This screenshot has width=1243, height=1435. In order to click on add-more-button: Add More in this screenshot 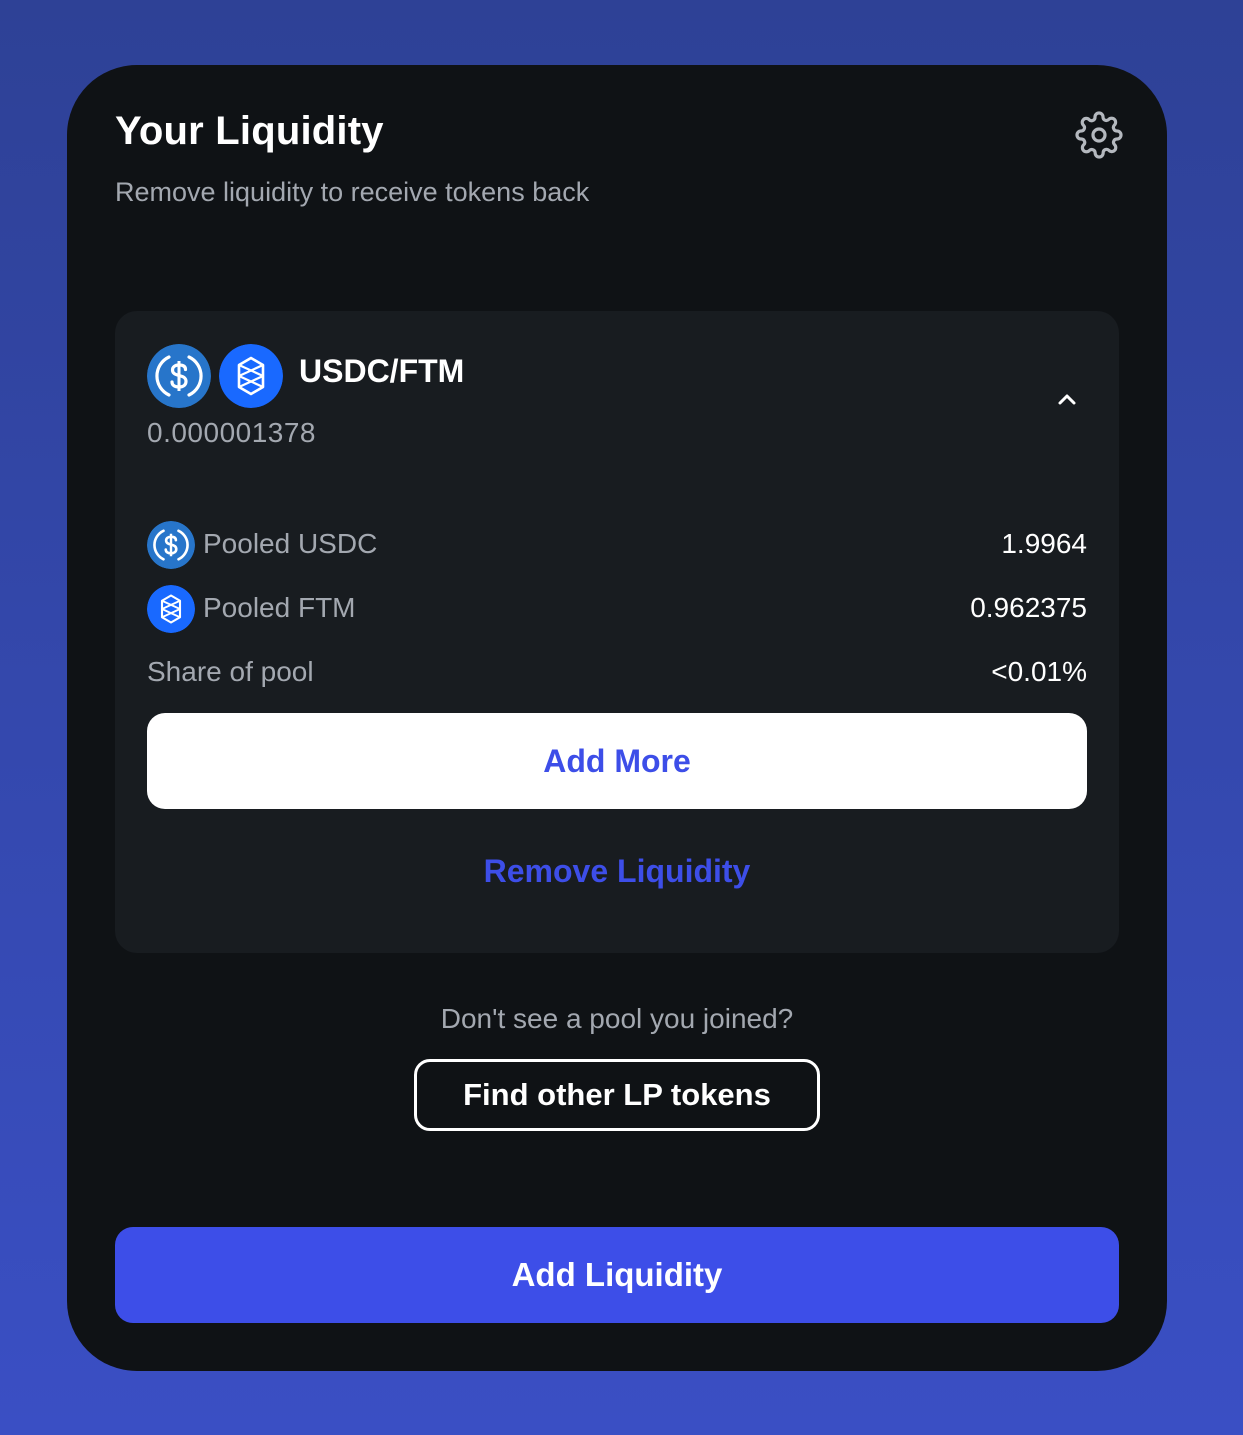, I will do `click(617, 761)`.